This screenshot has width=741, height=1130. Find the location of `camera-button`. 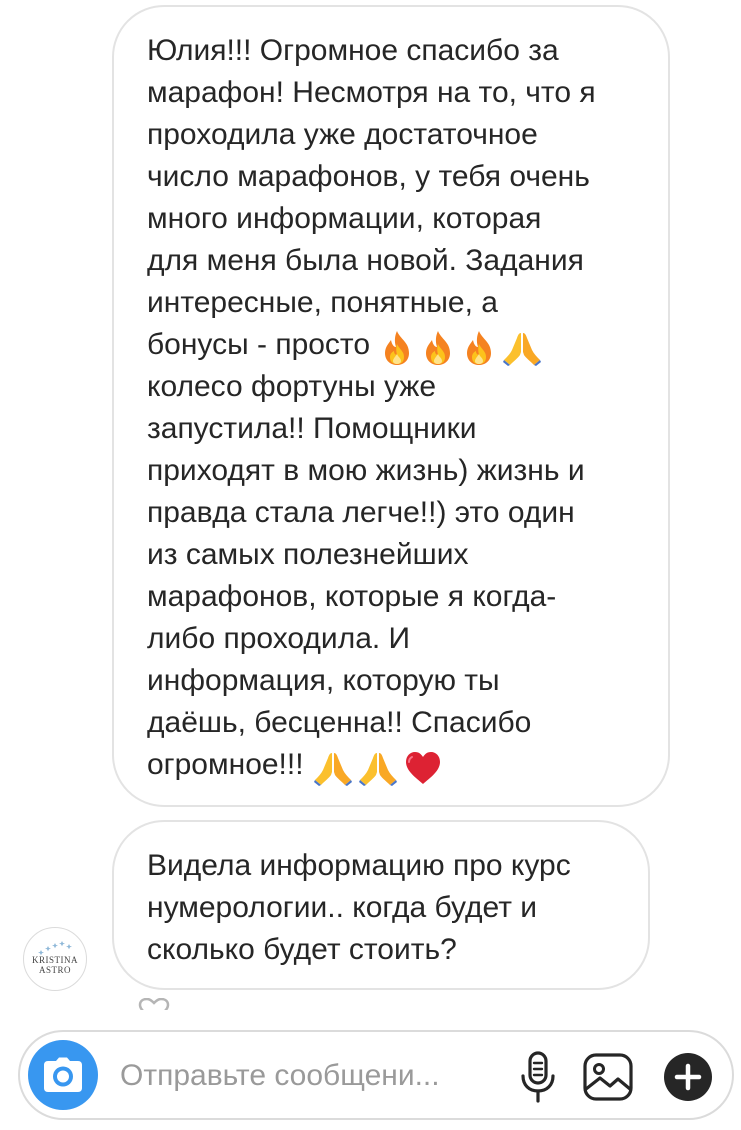

camera-button is located at coordinates (63, 1075).